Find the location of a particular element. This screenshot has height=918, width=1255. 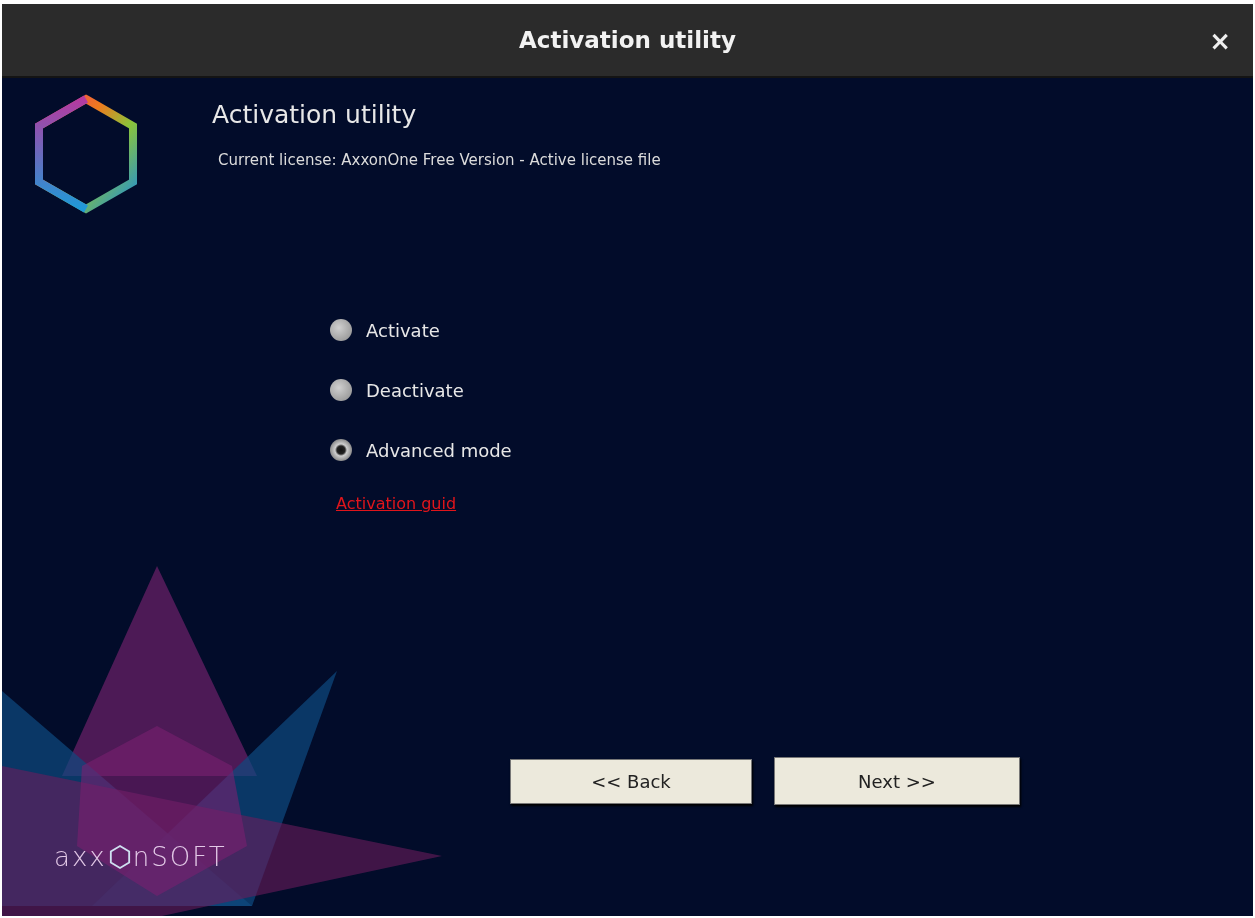

radio-label: Activate is located at coordinates (403, 330).